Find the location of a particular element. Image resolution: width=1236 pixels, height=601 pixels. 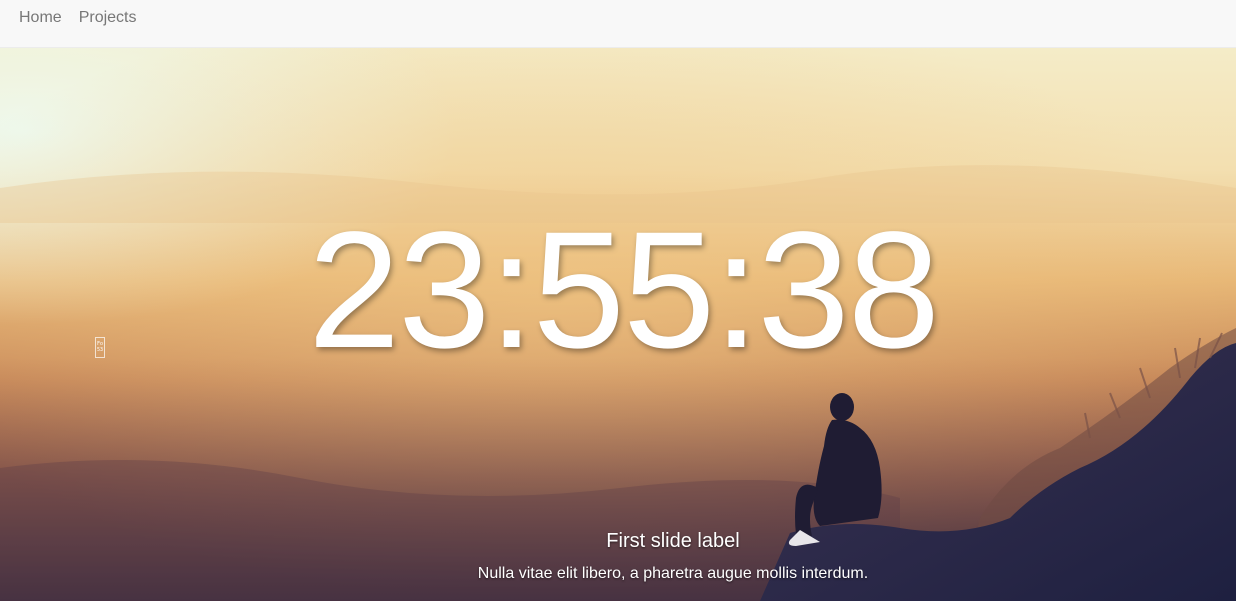

tiny-widget: Fo 53 is located at coordinates (100, 347).